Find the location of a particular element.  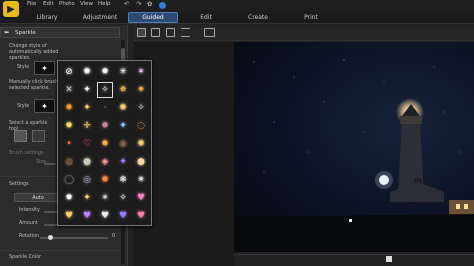

sparkle-boxed-icon: ✧ is located at coordinates (105, 90).